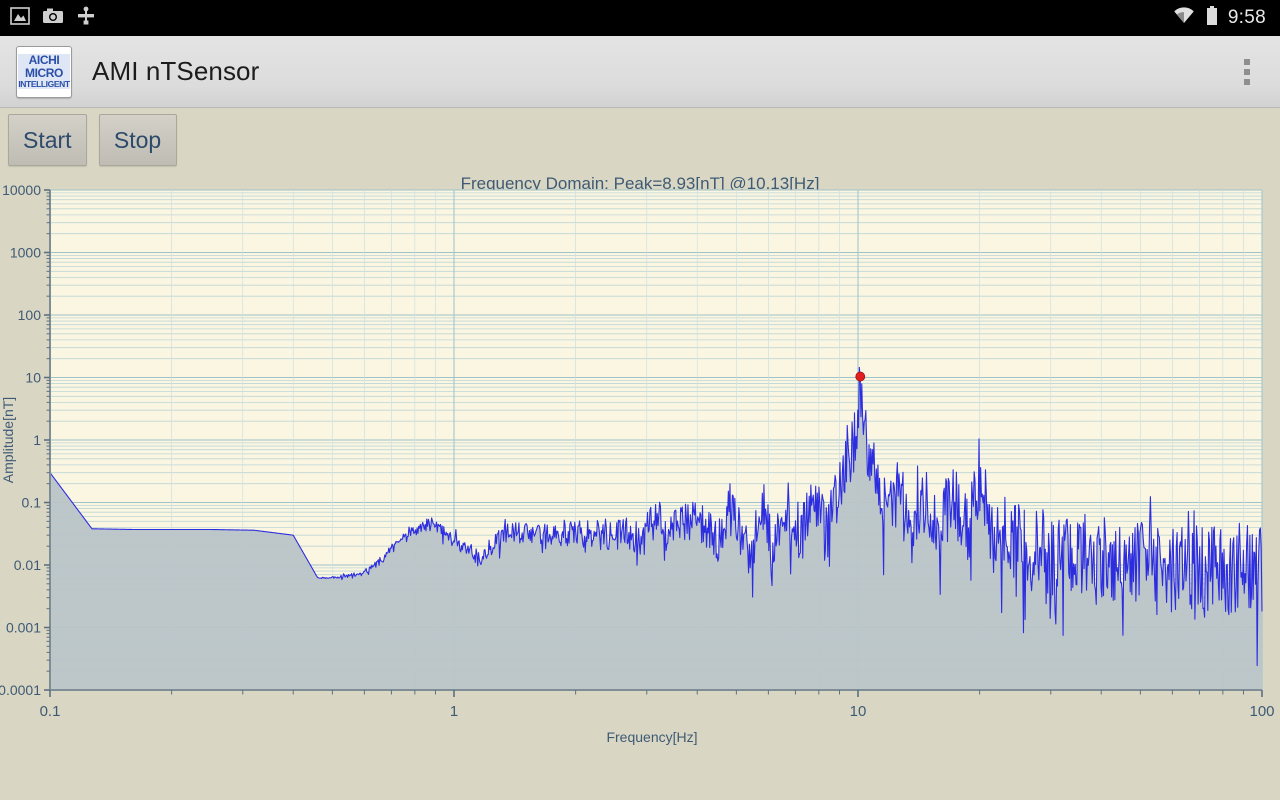  What do you see at coordinates (37, 440) in the screenshot?
I see `y-axis-tick-label: 1` at bounding box center [37, 440].